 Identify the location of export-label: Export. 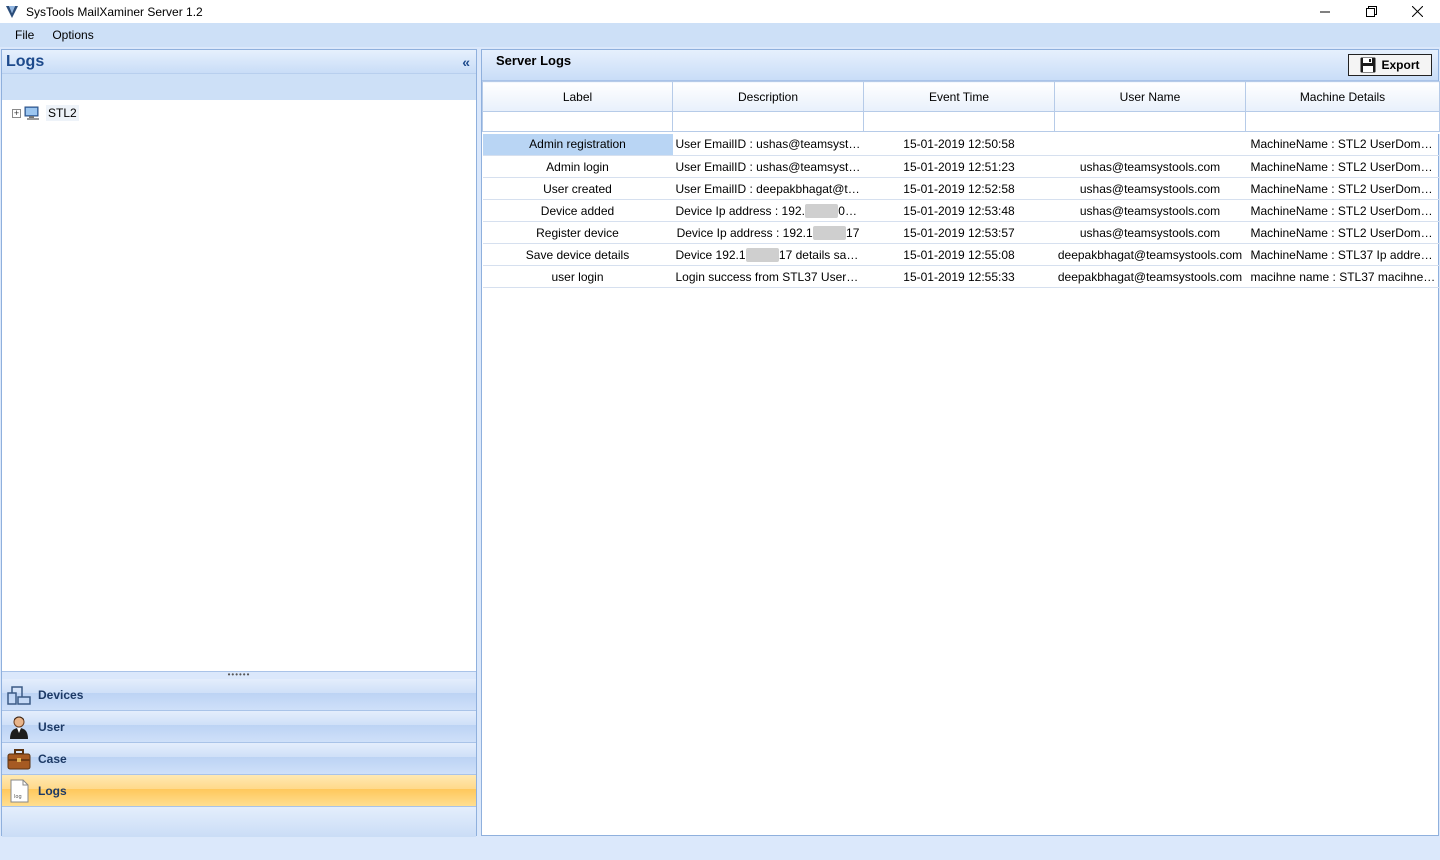
(1400, 65).